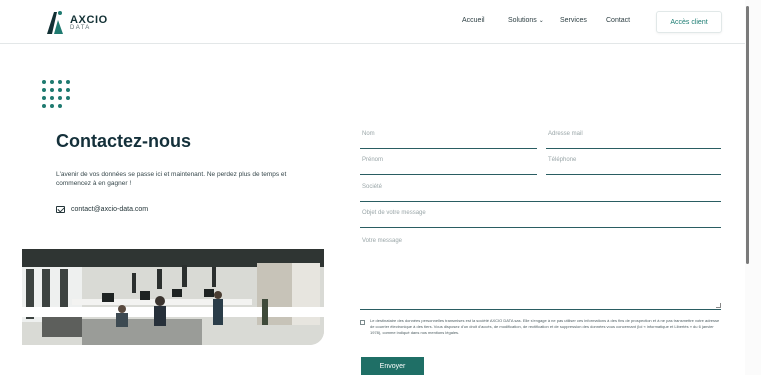 This screenshot has height=375, width=761. I want to click on logo-mark-icon, so click(55, 22).